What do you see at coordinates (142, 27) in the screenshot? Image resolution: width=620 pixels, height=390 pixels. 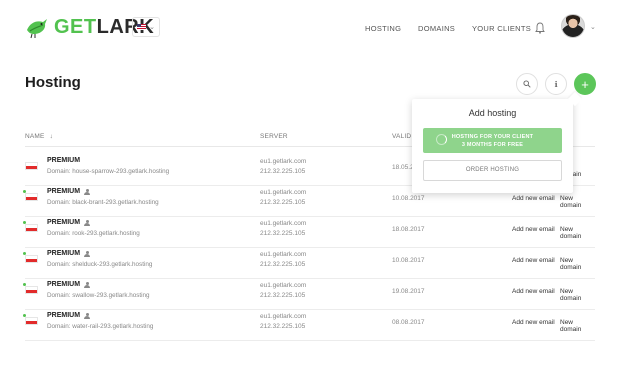 I see `us-flag-icon` at bounding box center [142, 27].